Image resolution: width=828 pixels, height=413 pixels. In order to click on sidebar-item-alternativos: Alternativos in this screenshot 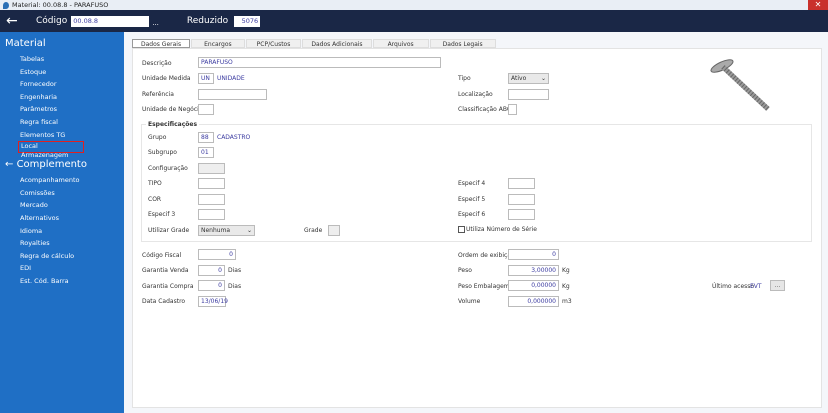, I will do `click(72, 218)`.